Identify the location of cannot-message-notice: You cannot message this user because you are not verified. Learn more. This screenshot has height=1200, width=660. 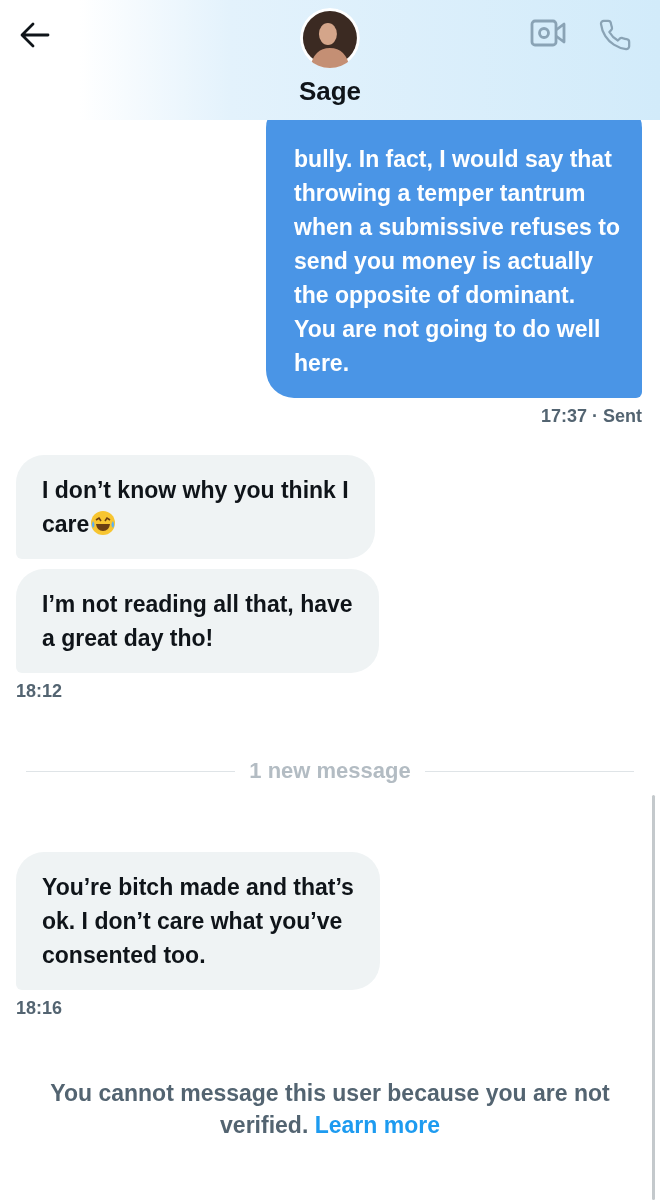
(330, 1109).